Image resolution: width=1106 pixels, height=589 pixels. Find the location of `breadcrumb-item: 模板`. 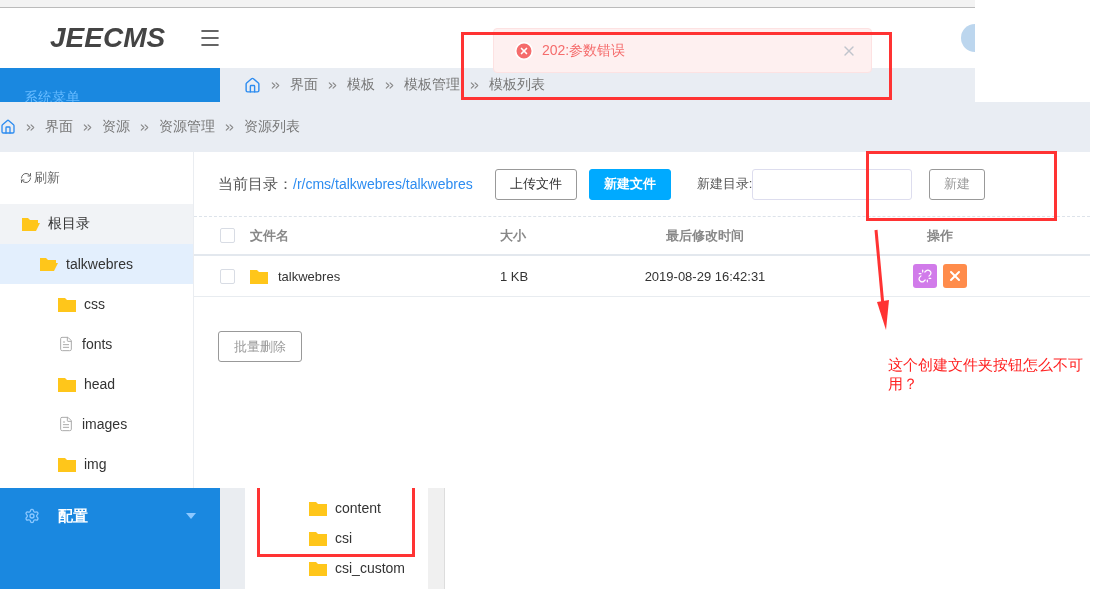

breadcrumb-item: 模板 is located at coordinates (361, 85).